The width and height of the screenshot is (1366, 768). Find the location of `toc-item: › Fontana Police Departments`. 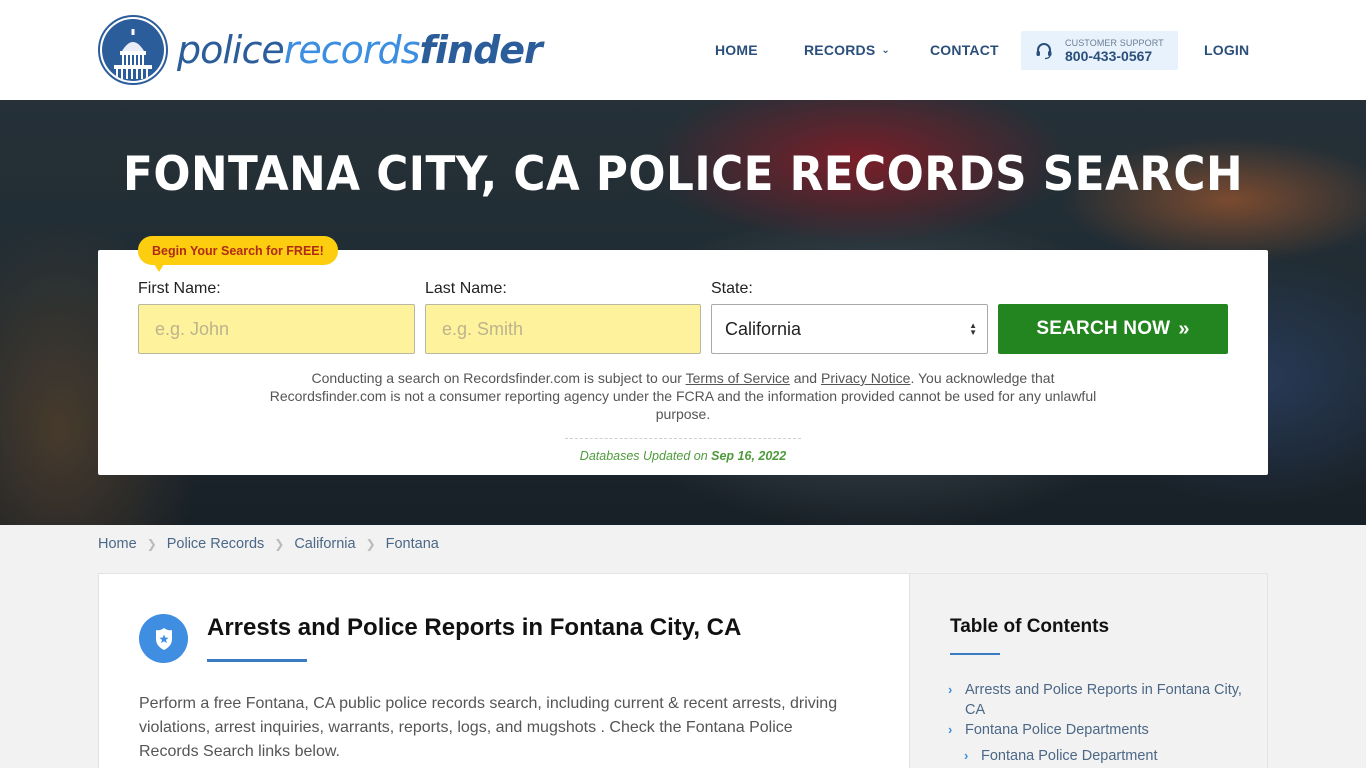

toc-item: › Fontana Police Departments is located at coordinates (1098, 730).